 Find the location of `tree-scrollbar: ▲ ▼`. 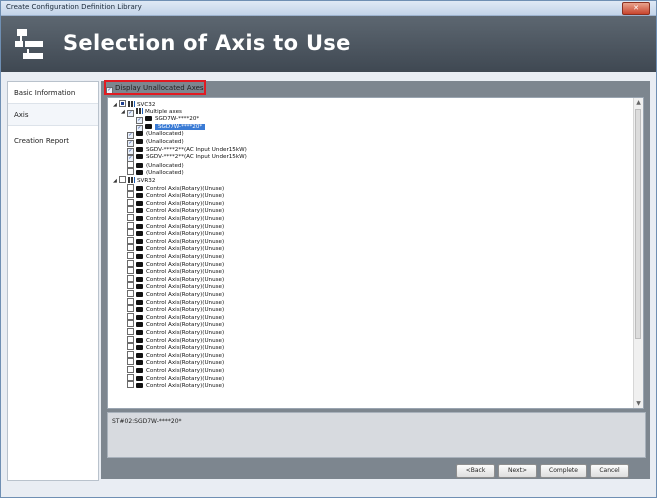

tree-scrollbar: ▲ ▼ is located at coordinates (638, 253).